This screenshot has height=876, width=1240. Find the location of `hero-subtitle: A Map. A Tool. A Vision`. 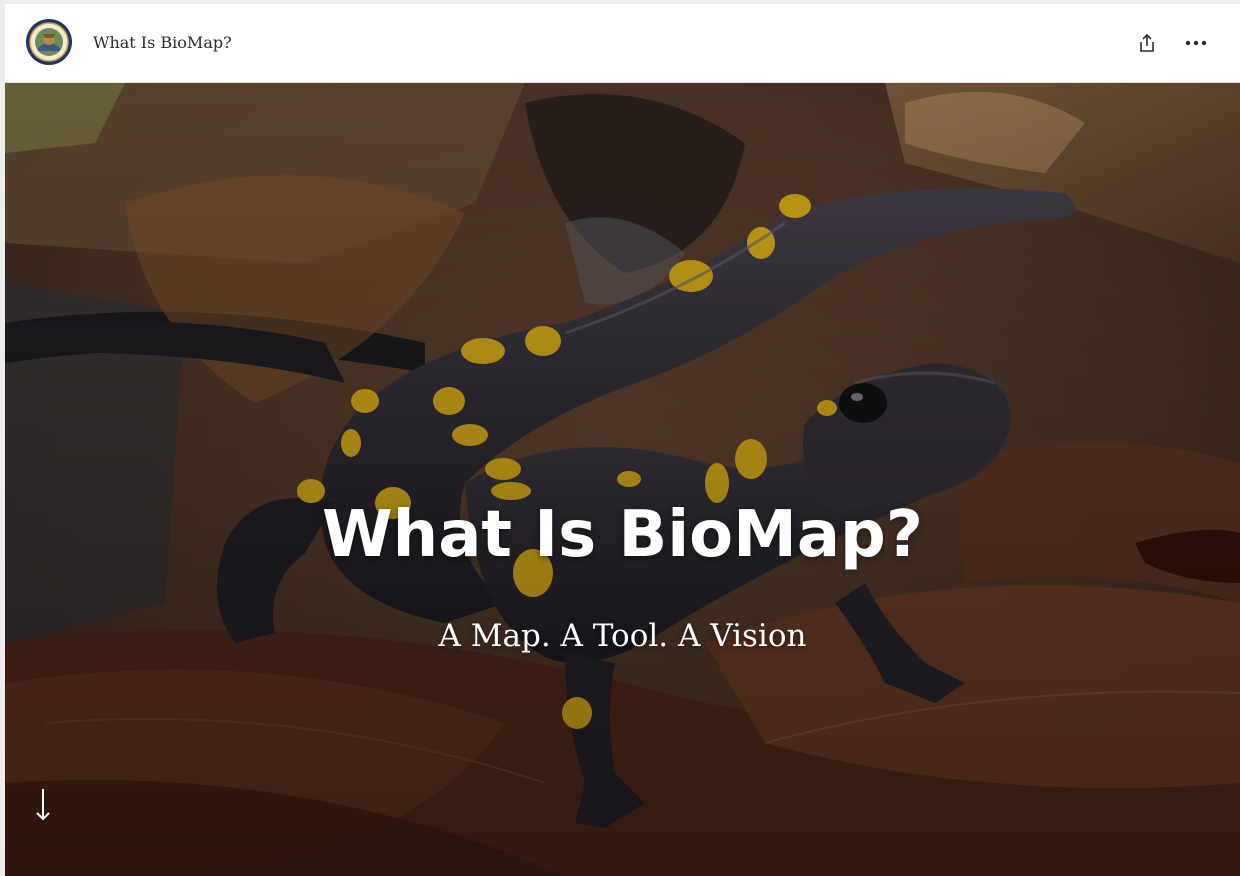

hero-subtitle: A Map. A Tool. A Vision is located at coordinates (622, 636).